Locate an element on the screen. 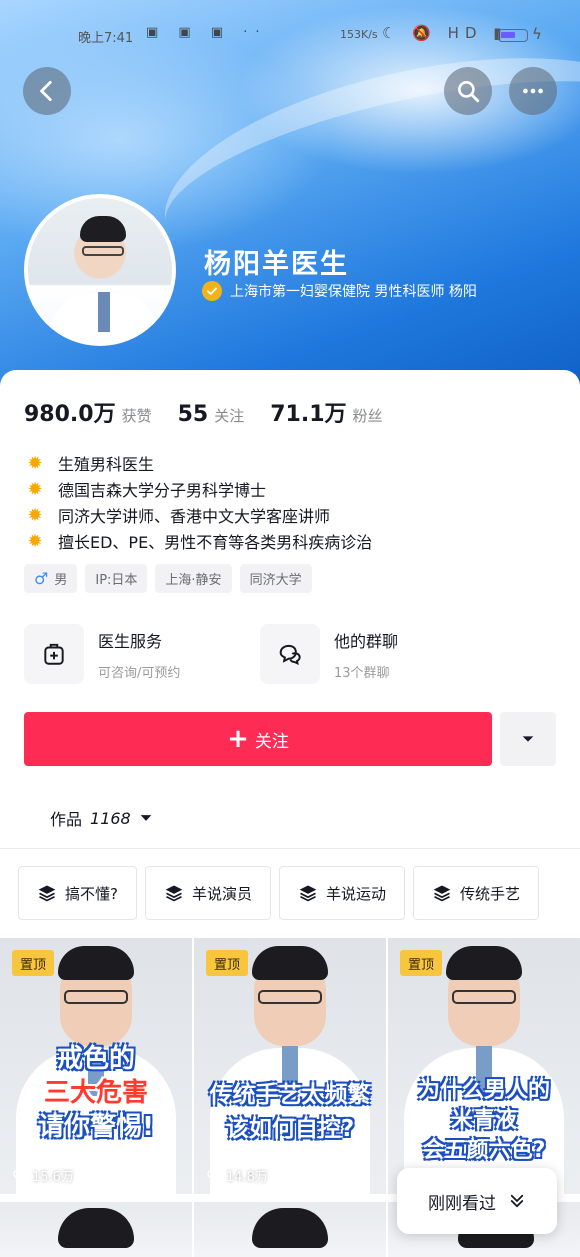 The height and width of the screenshot is (1257, 580). charging-icon: ϟ is located at coordinates (537, 34).